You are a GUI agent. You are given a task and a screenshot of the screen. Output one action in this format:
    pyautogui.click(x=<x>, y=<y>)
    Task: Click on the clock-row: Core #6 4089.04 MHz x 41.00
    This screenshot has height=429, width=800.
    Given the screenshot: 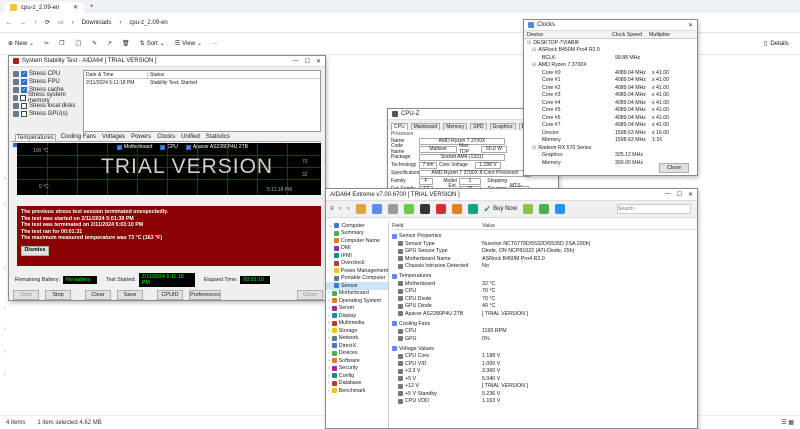 What is the action you would take?
    pyautogui.click(x=612, y=118)
    